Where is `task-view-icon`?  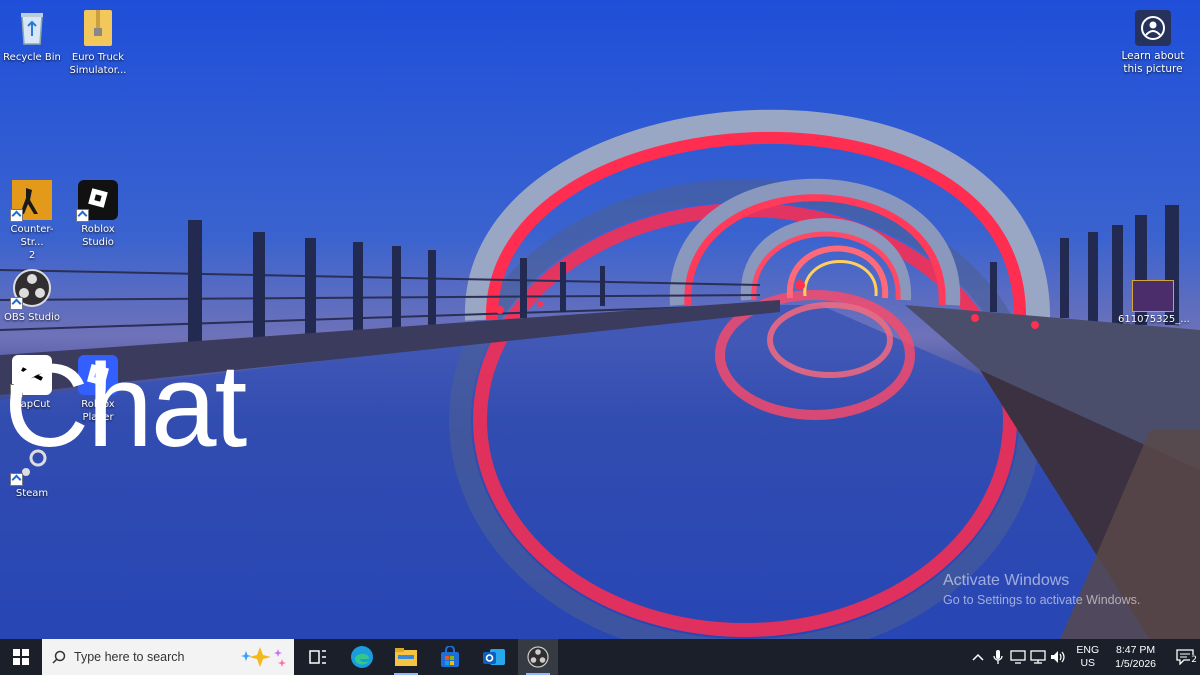 task-view-icon is located at coordinates (317, 657).